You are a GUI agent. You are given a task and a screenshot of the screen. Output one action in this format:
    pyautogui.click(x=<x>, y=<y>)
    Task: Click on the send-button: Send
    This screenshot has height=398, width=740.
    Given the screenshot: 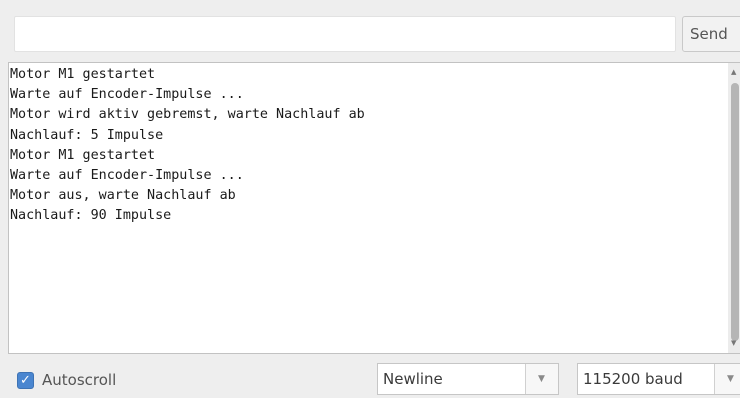 What is the action you would take?
    pyautogui.click(x=711, y=34)
    